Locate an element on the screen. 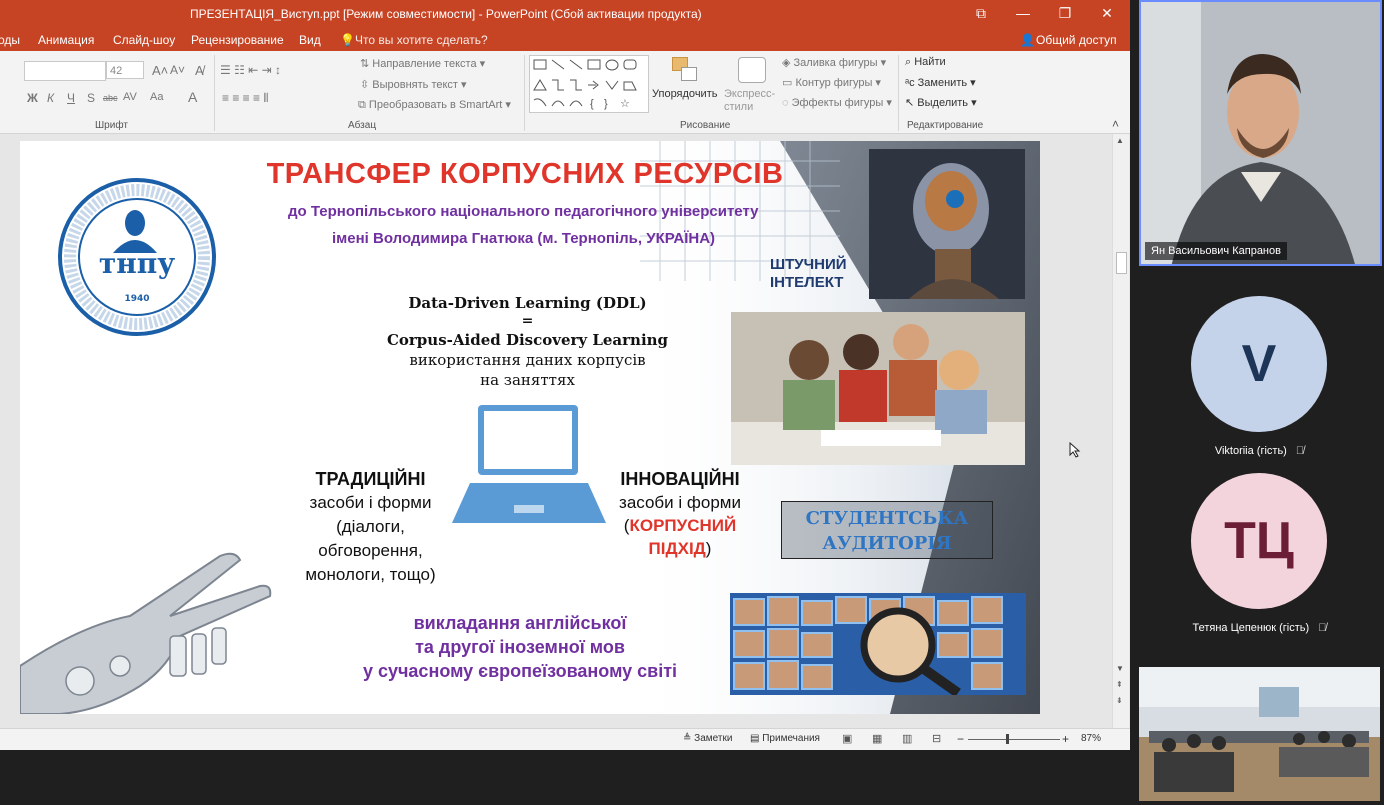 The image size is (1384, 805). smartart-button: ⧉ Преобразовать в SmartArt ▾ is located at coordinates (434, 105).